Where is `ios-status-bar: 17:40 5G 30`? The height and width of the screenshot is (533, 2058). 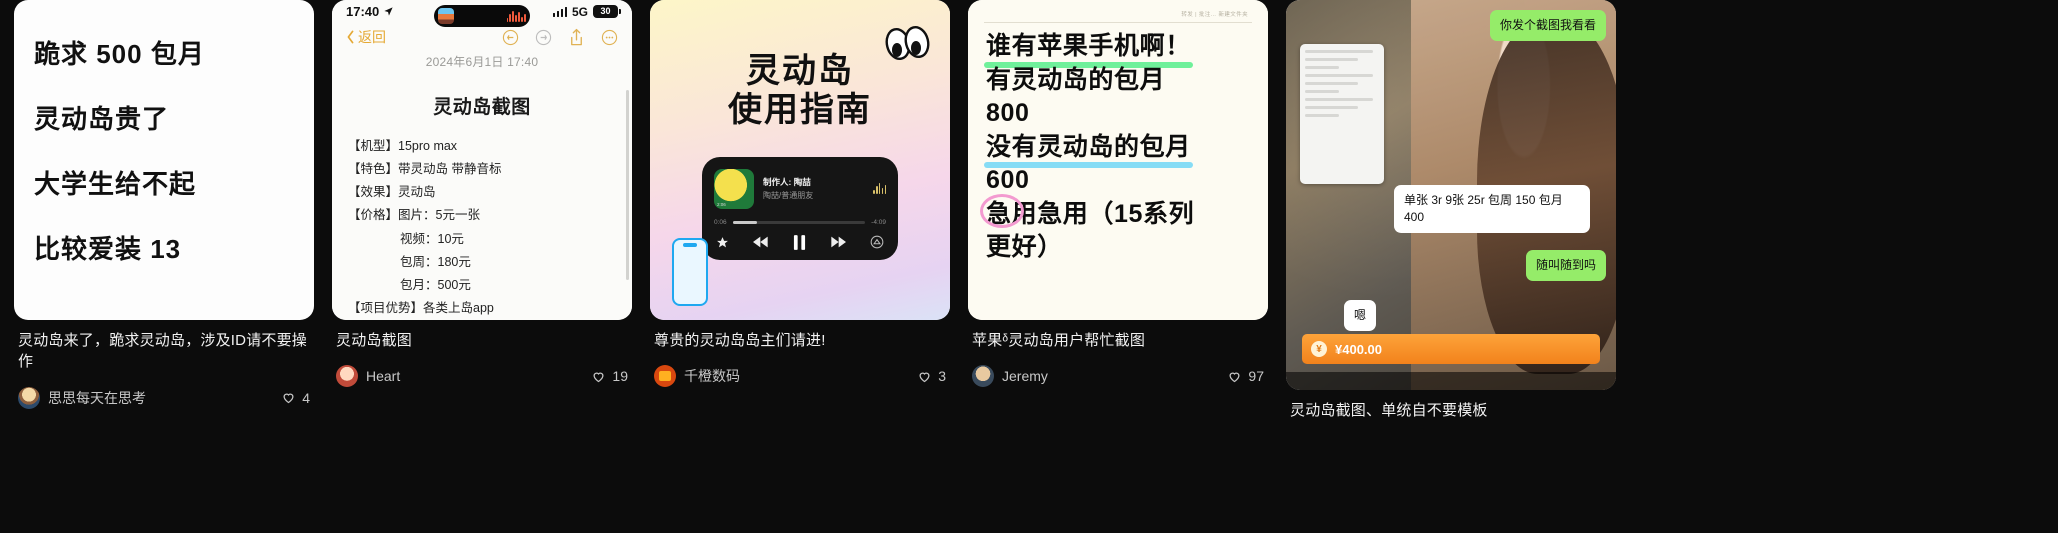
ios-status-bar: 17:40 5G 30 is located at coordinates (482, 13).